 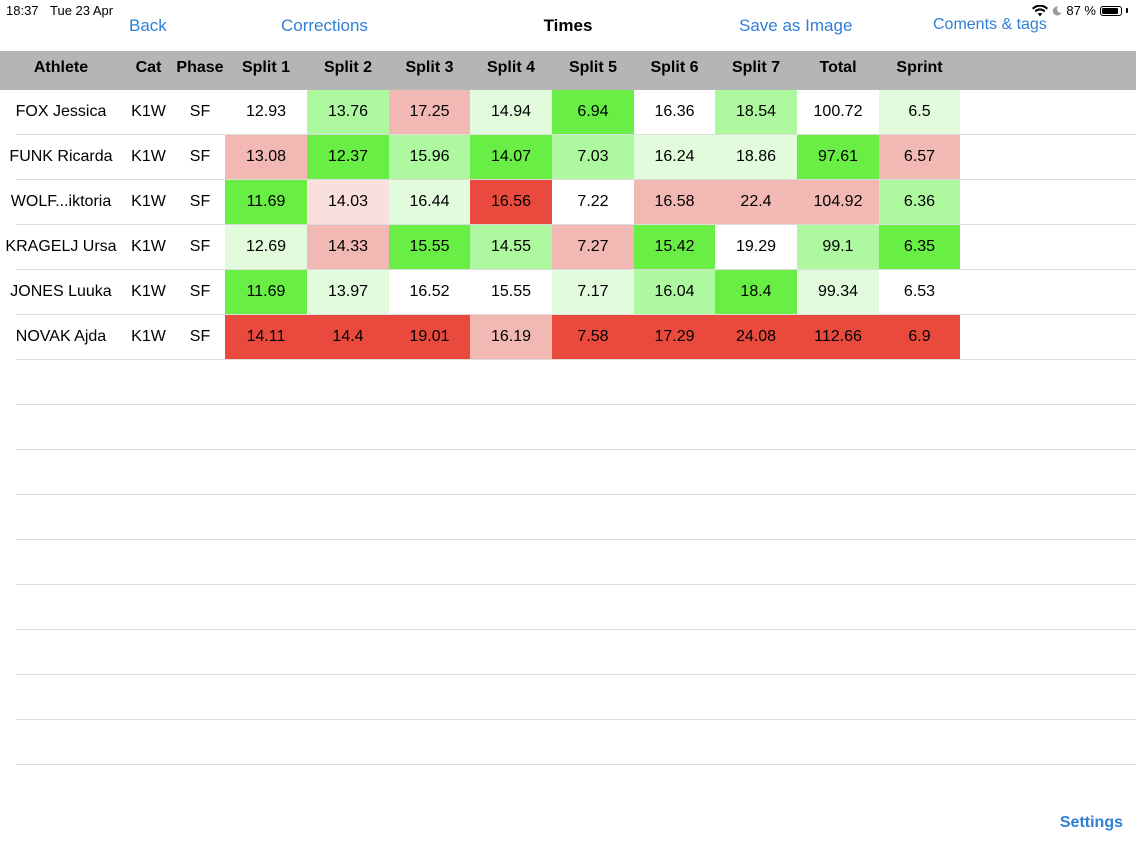 What do you see at coordinates (674, 247) in the screenshot?
I see `time-cell: 15.42` at bounding box center [674, 247].